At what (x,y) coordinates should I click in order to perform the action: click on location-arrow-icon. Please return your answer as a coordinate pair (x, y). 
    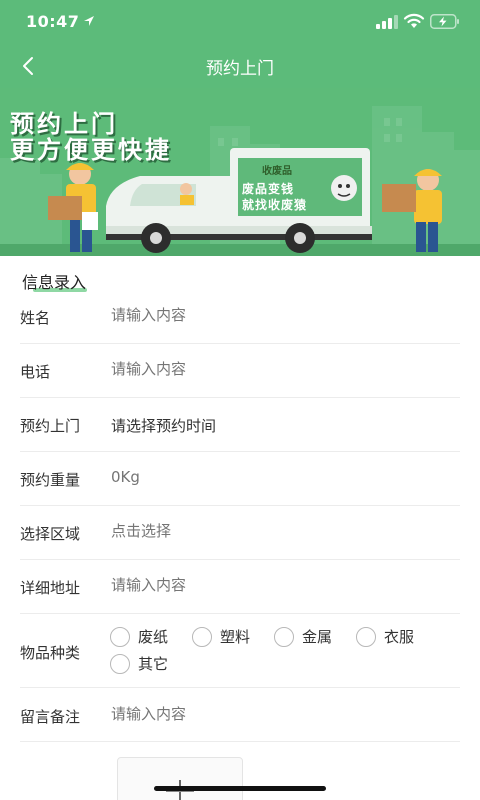
    Looking at the image, I should click on (89, 21).